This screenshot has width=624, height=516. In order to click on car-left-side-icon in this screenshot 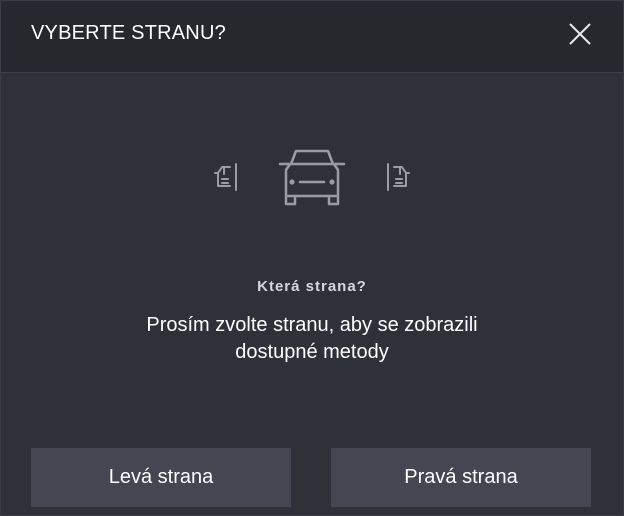, I will do `click(225, 177)`.